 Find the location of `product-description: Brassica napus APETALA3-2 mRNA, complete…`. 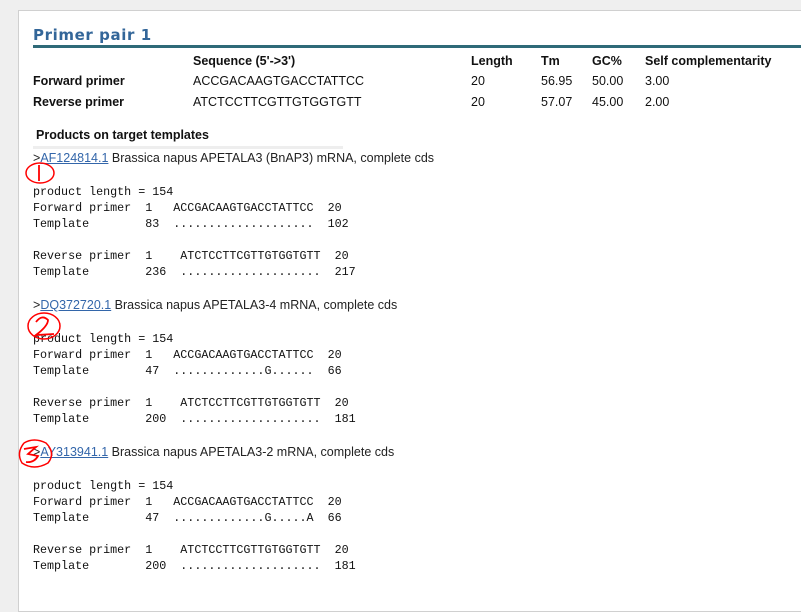

product-description: Brassica napus APETALA3-2 mRNA, complete… is located at coordinates (251, 452).